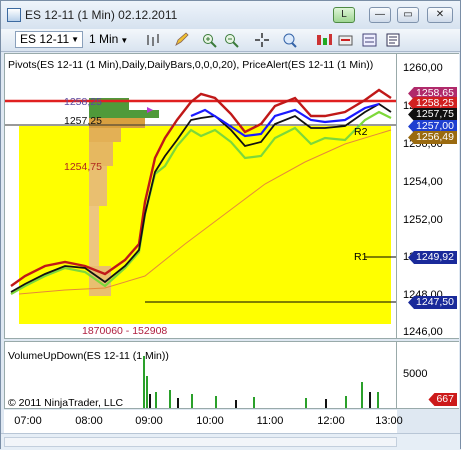  Describe the element at coordinates (66, 403) in the screenshot. I see `copyright-text: © 2011 NinjaTrader, LLC` at that location.